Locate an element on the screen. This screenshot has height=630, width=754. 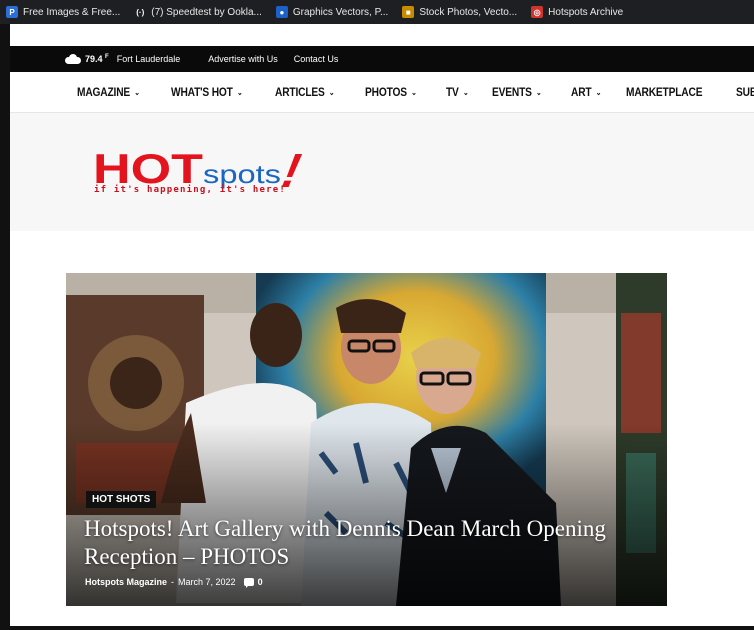
nav-item-events: EVENTS ⌄ is located at coordinates (517, 92).